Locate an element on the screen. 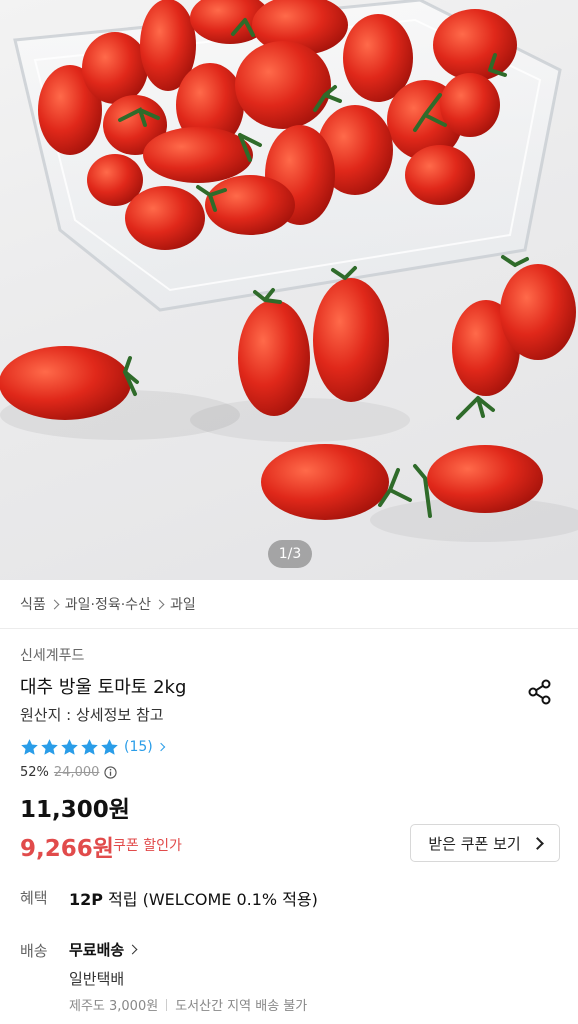  separator is located at coordinates (167, 1004).